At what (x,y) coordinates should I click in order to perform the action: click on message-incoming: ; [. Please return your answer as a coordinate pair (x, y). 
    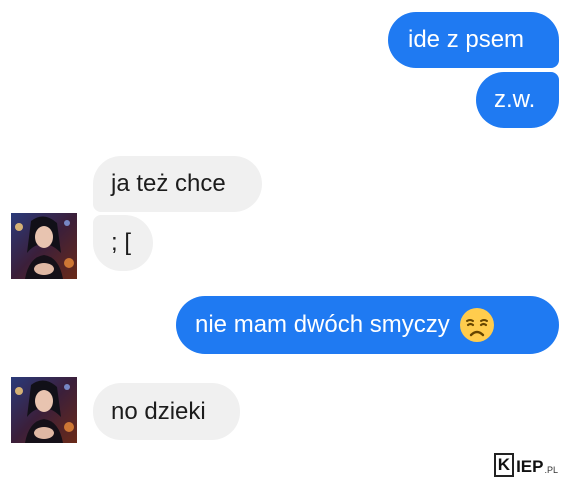
    Looking at the image, I should click on (123, 243).